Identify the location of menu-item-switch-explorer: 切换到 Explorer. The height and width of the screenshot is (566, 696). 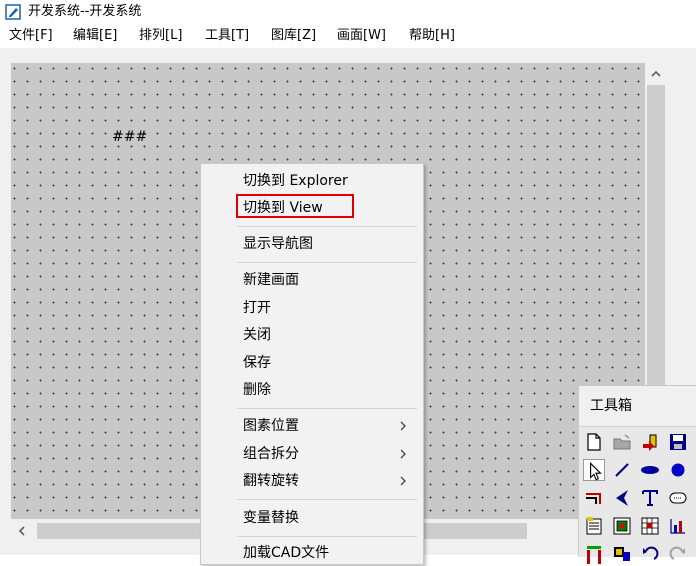
(312, 181).